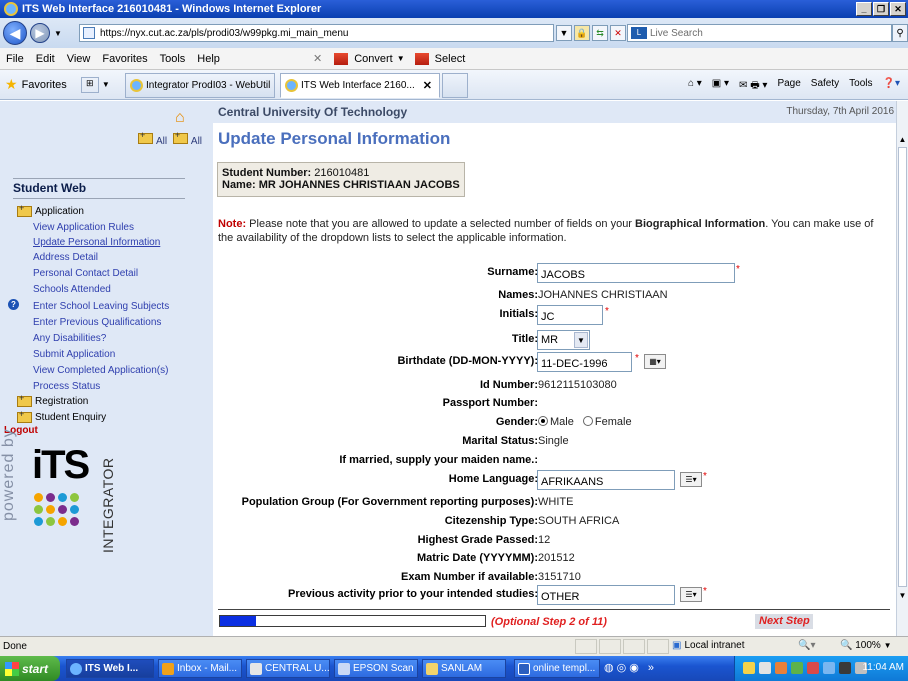 This screenshot has height=681, width=908. Describe the element at coordinates (636, 273) in the screenshot. I see `surname-input` at that location.